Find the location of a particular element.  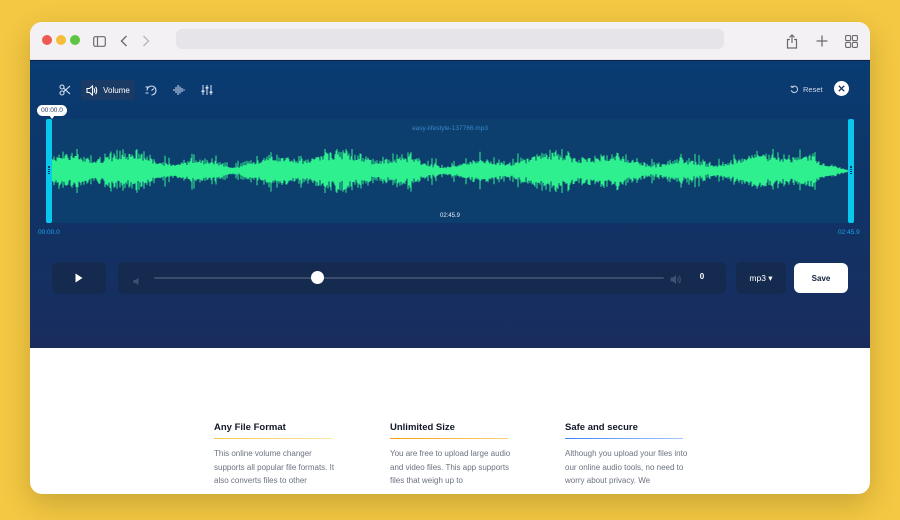

trim-end-handle is located at coordinates (851, 171).